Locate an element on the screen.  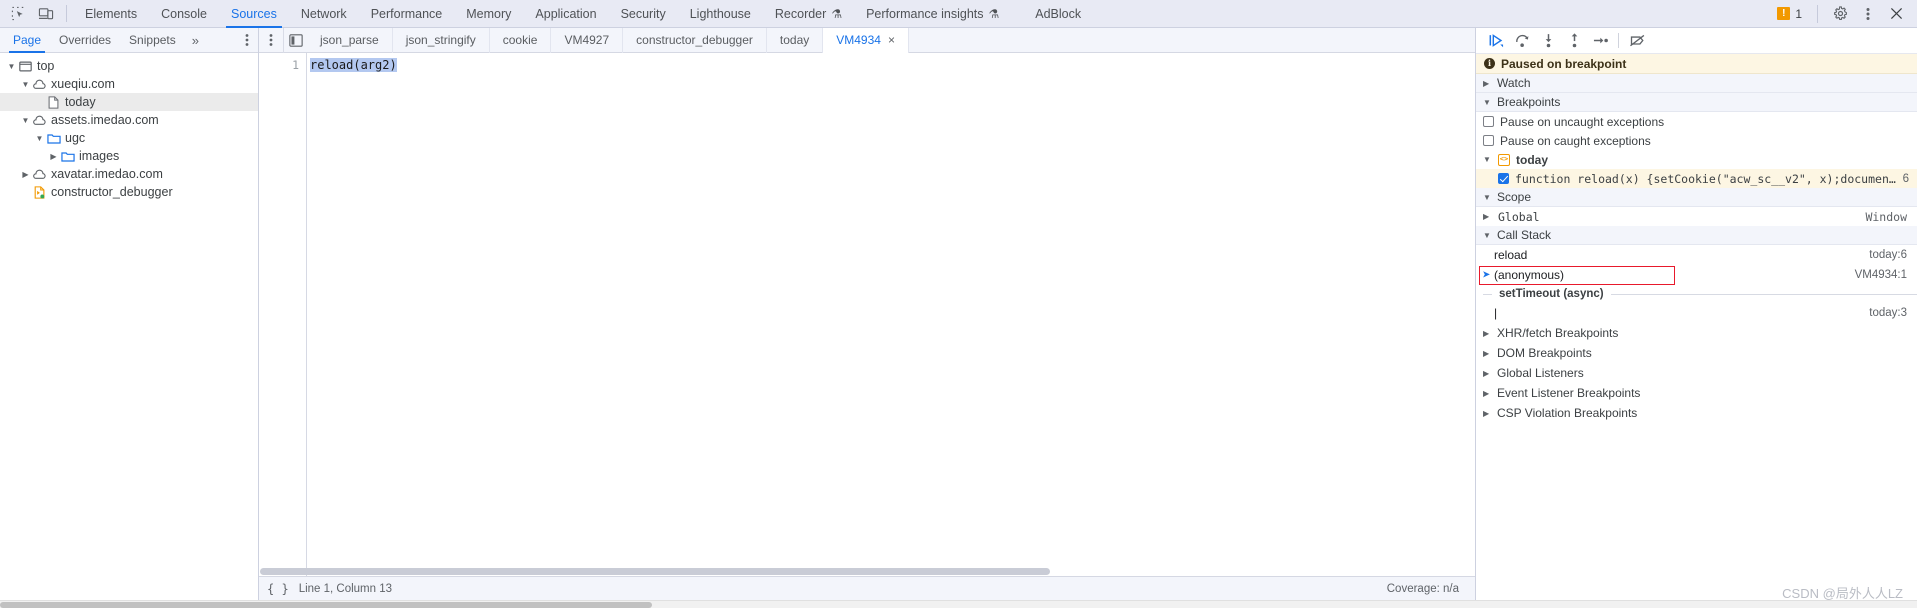
tab-network: Network is located at coordinates (324, 14).